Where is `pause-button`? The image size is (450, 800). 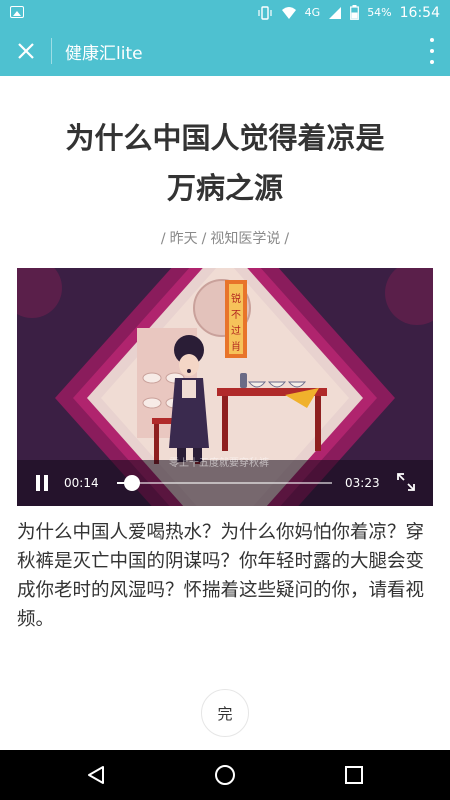 pause-button is located at coordinates (42, 483).